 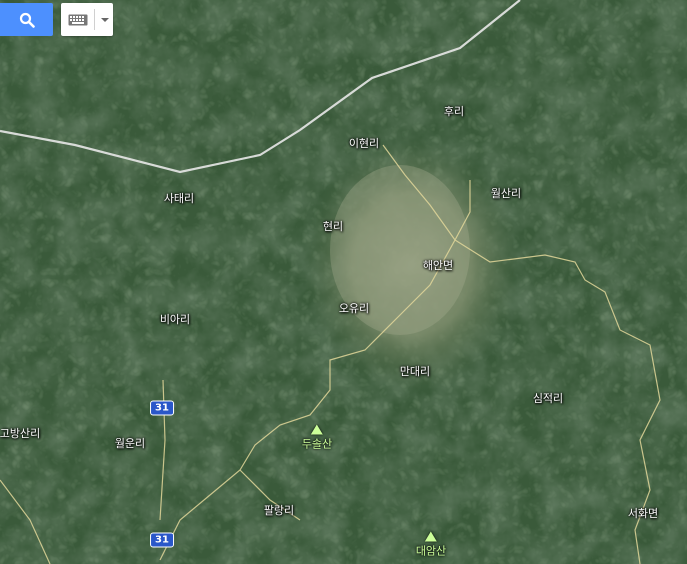 What do you see at coordinates (179, 198) in the screenshot?
I see `place-label-sataeri: 사태리` at bounding box center [179, 198].